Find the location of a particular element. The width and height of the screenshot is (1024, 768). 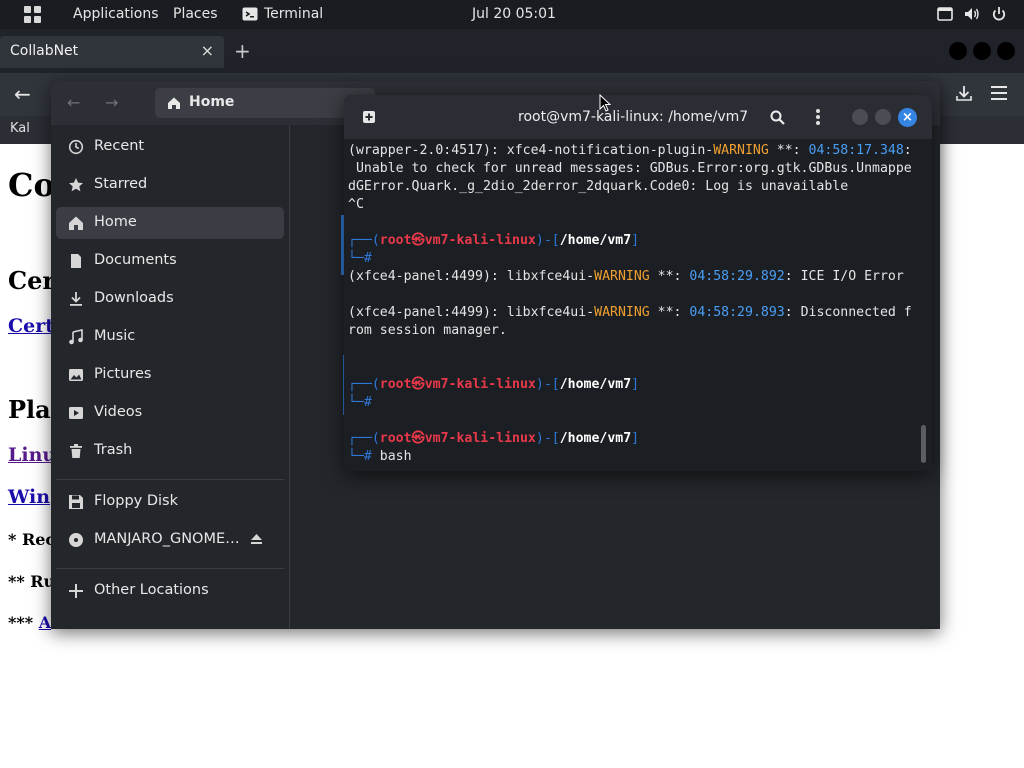

tab-close-icon: × is located at coordinates (207, 50).